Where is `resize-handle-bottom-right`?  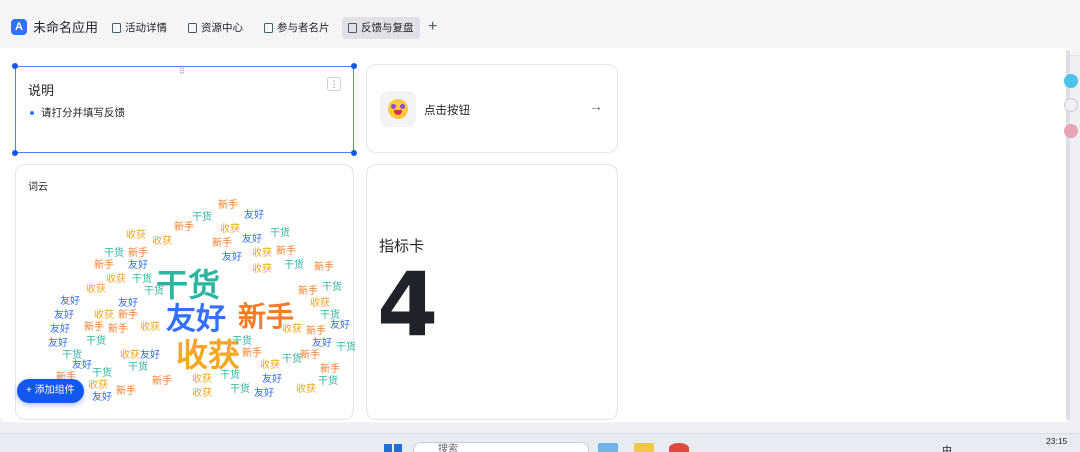 resize-handle-bottom-right is located at coordinates (354, 153).